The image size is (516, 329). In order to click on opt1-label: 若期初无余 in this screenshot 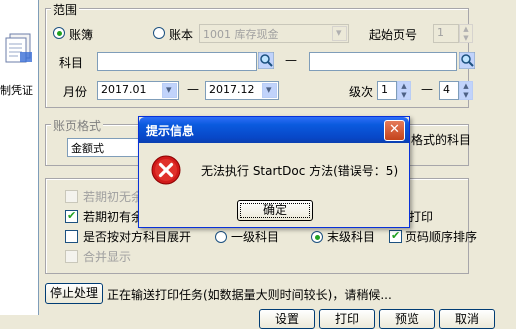, I will do `click(113, 197)`.